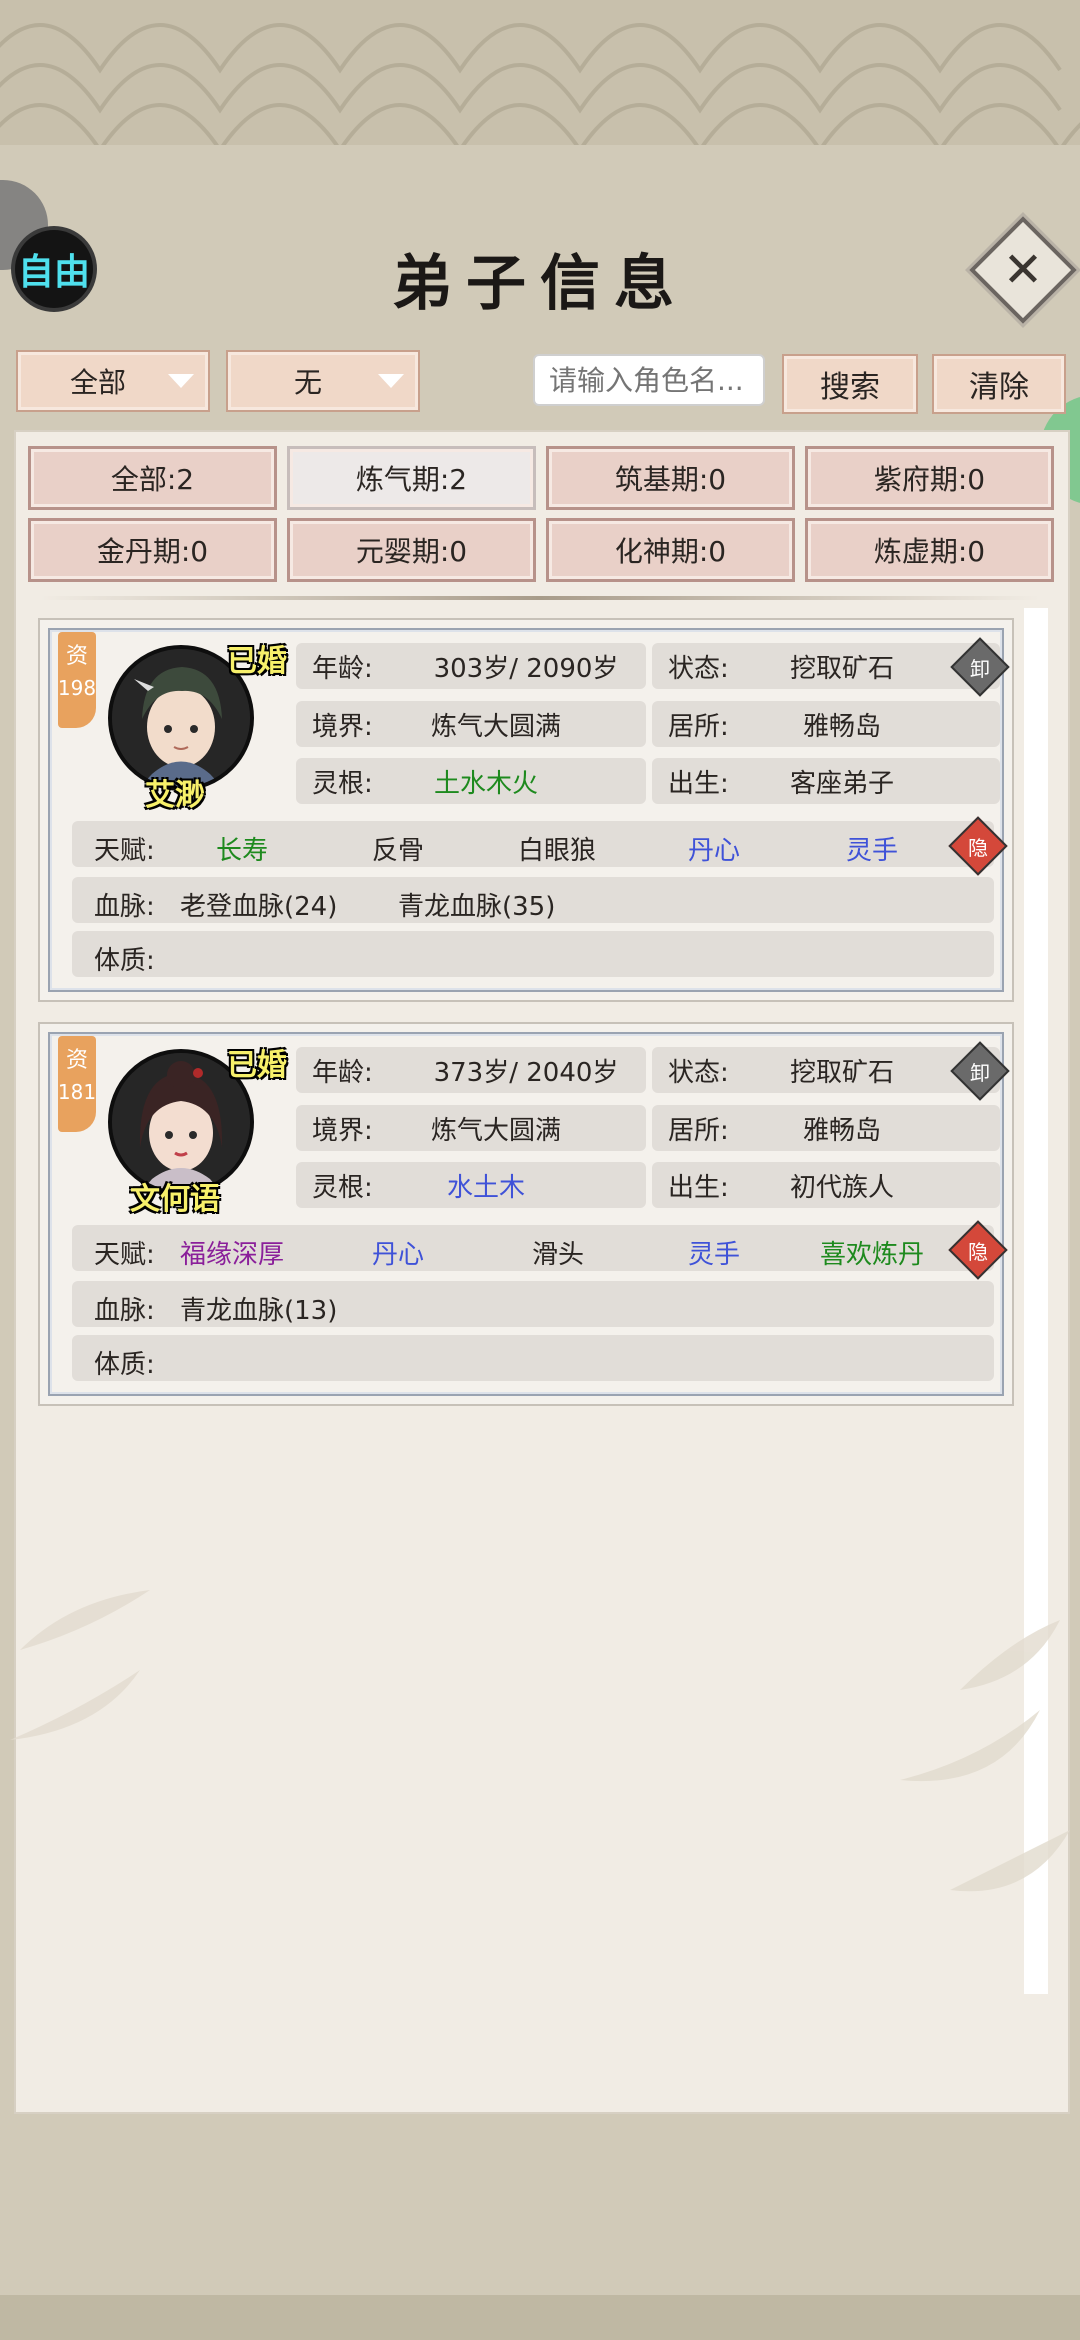  Describe the element at coordinates (77, 1092) in the screenshot. I see `aptitude-value: 181` at that location.